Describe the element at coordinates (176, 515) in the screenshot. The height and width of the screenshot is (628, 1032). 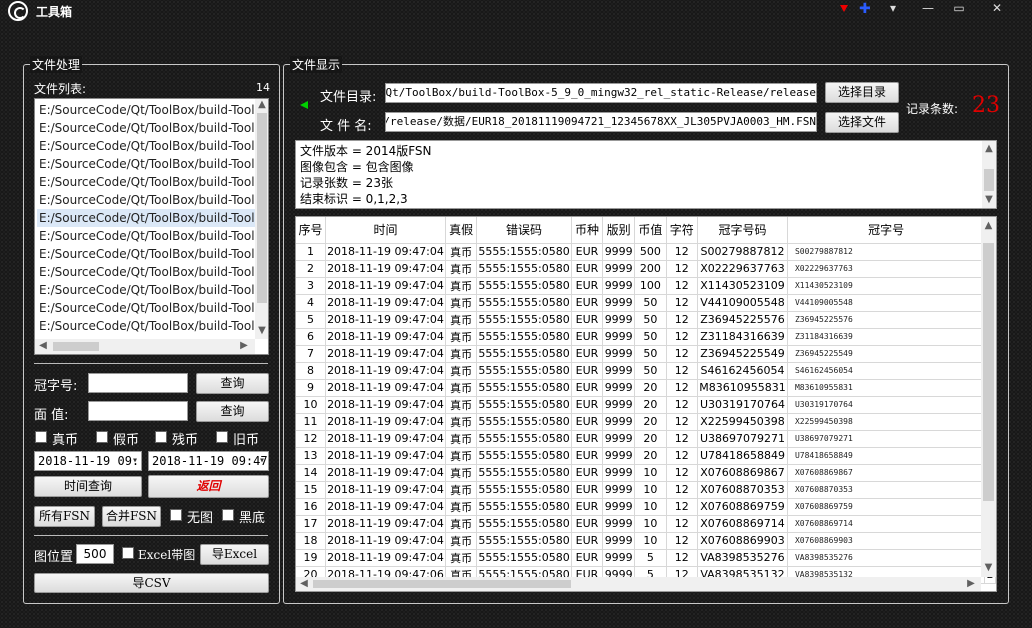
I see `no-image-checkbox` at that location.